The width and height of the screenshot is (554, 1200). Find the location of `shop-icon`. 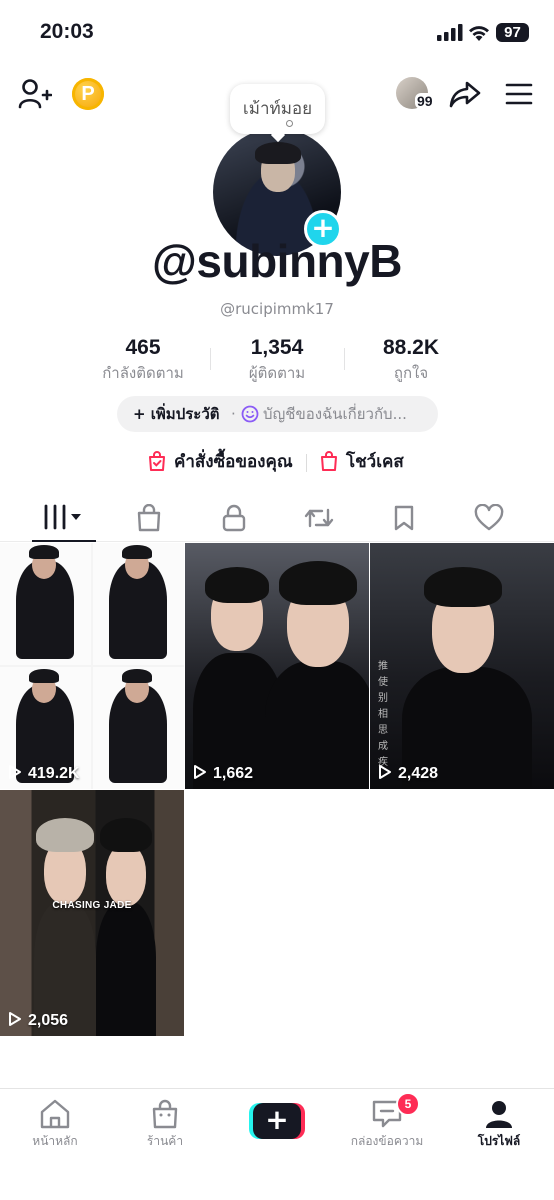

shop-icon is located at coordinates (165, 1114).